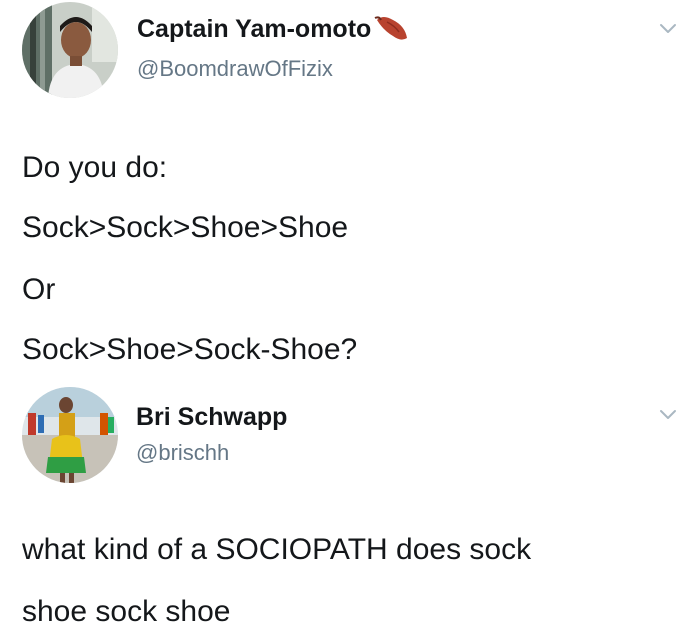 This screenshot has height=637, width=700. Describe the element at coordinates (277, 549) in the screenshot. I see `tweet-text-line: what kind of a SOCIOPATH does sock` at that location.